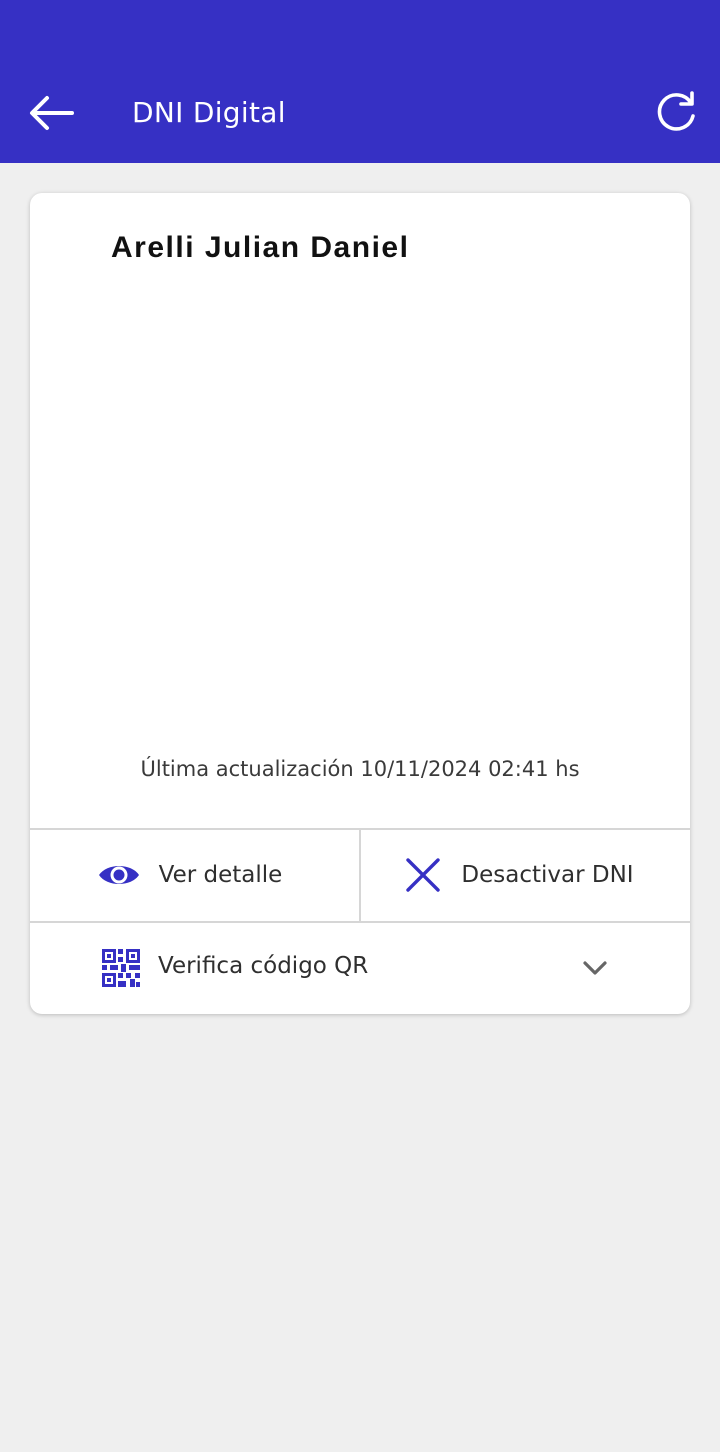  I want to click on refresh-icon, so click(676, 111).